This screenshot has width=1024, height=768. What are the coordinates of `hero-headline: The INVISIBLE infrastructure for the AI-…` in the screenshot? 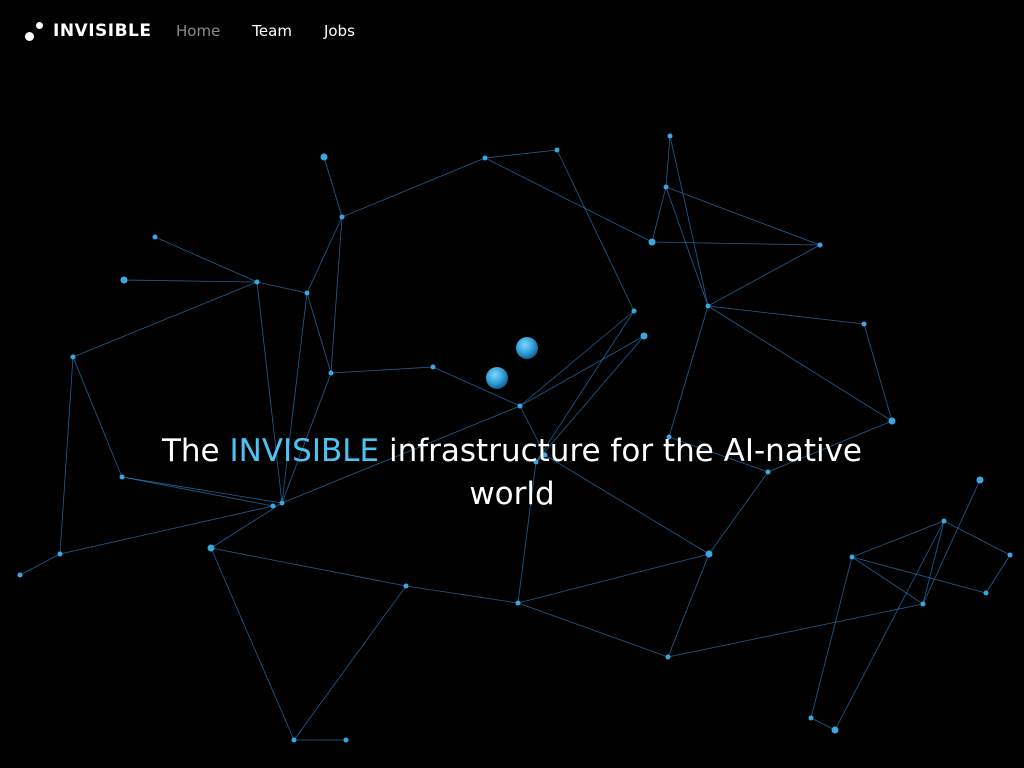 It's located at (512, 473).